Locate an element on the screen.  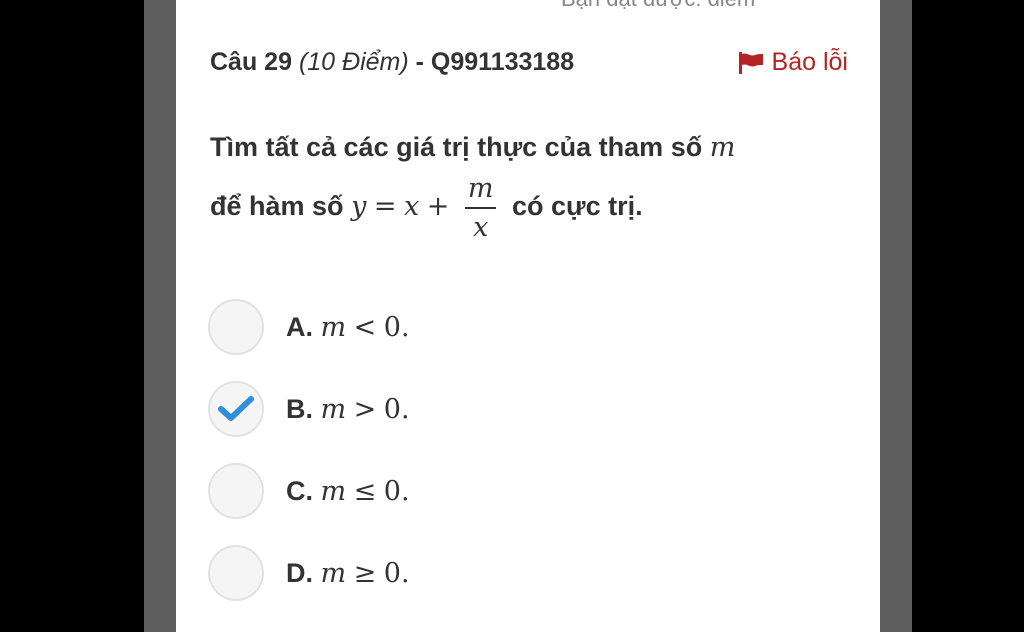
option-d: D. m ≥ 0. is located at coordinates (309, 573).